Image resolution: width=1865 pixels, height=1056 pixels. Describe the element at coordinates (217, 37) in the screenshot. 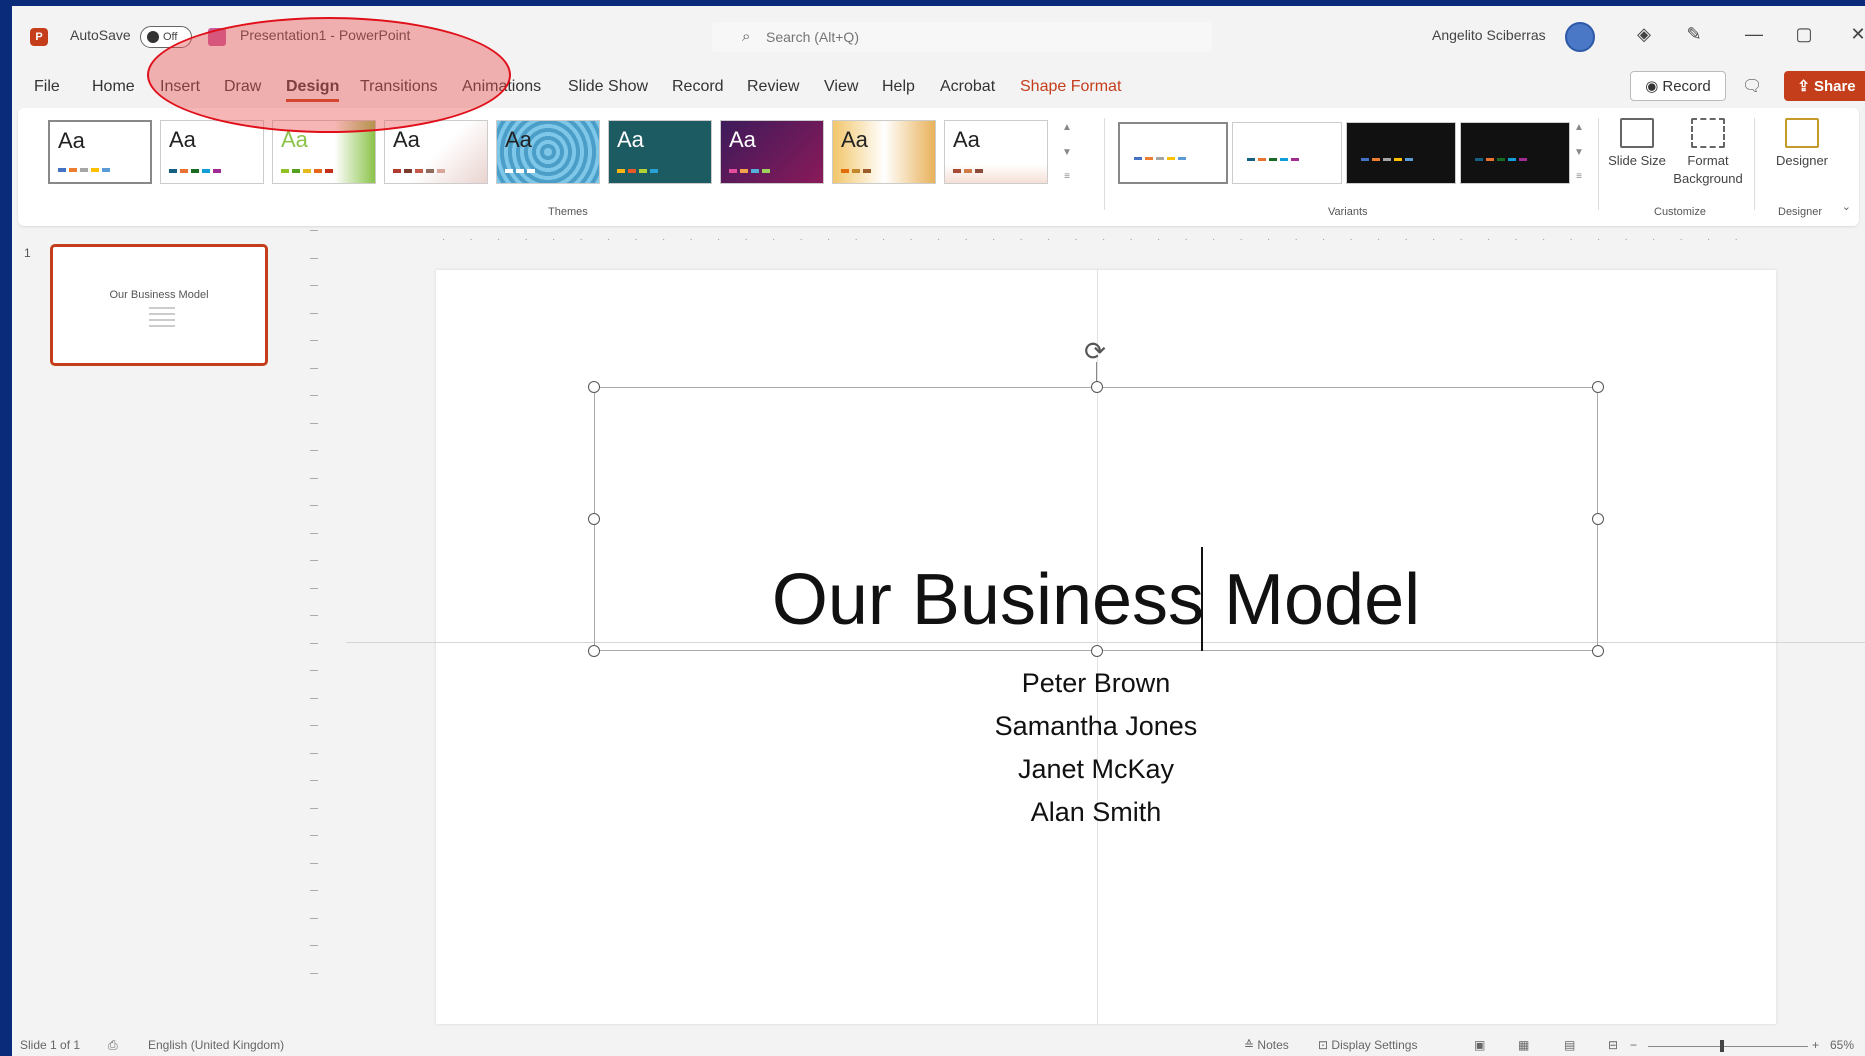

I see `file-icon` at that location.